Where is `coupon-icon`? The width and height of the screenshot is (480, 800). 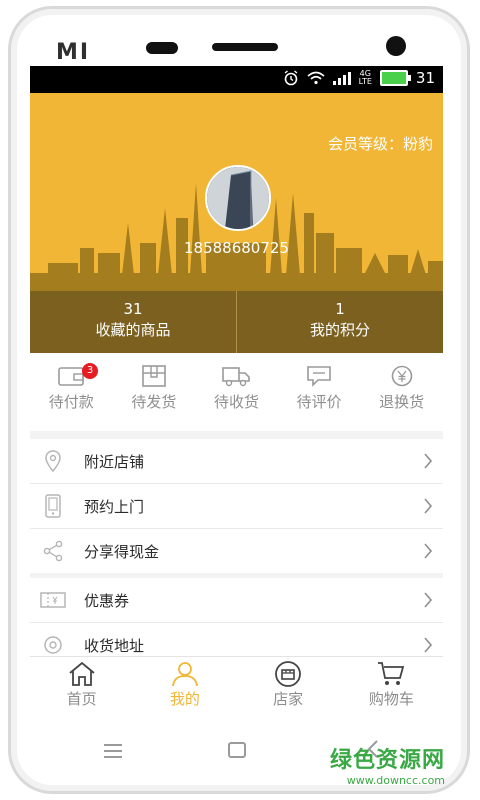
coupon-icon is located at coordinates (53, 600).